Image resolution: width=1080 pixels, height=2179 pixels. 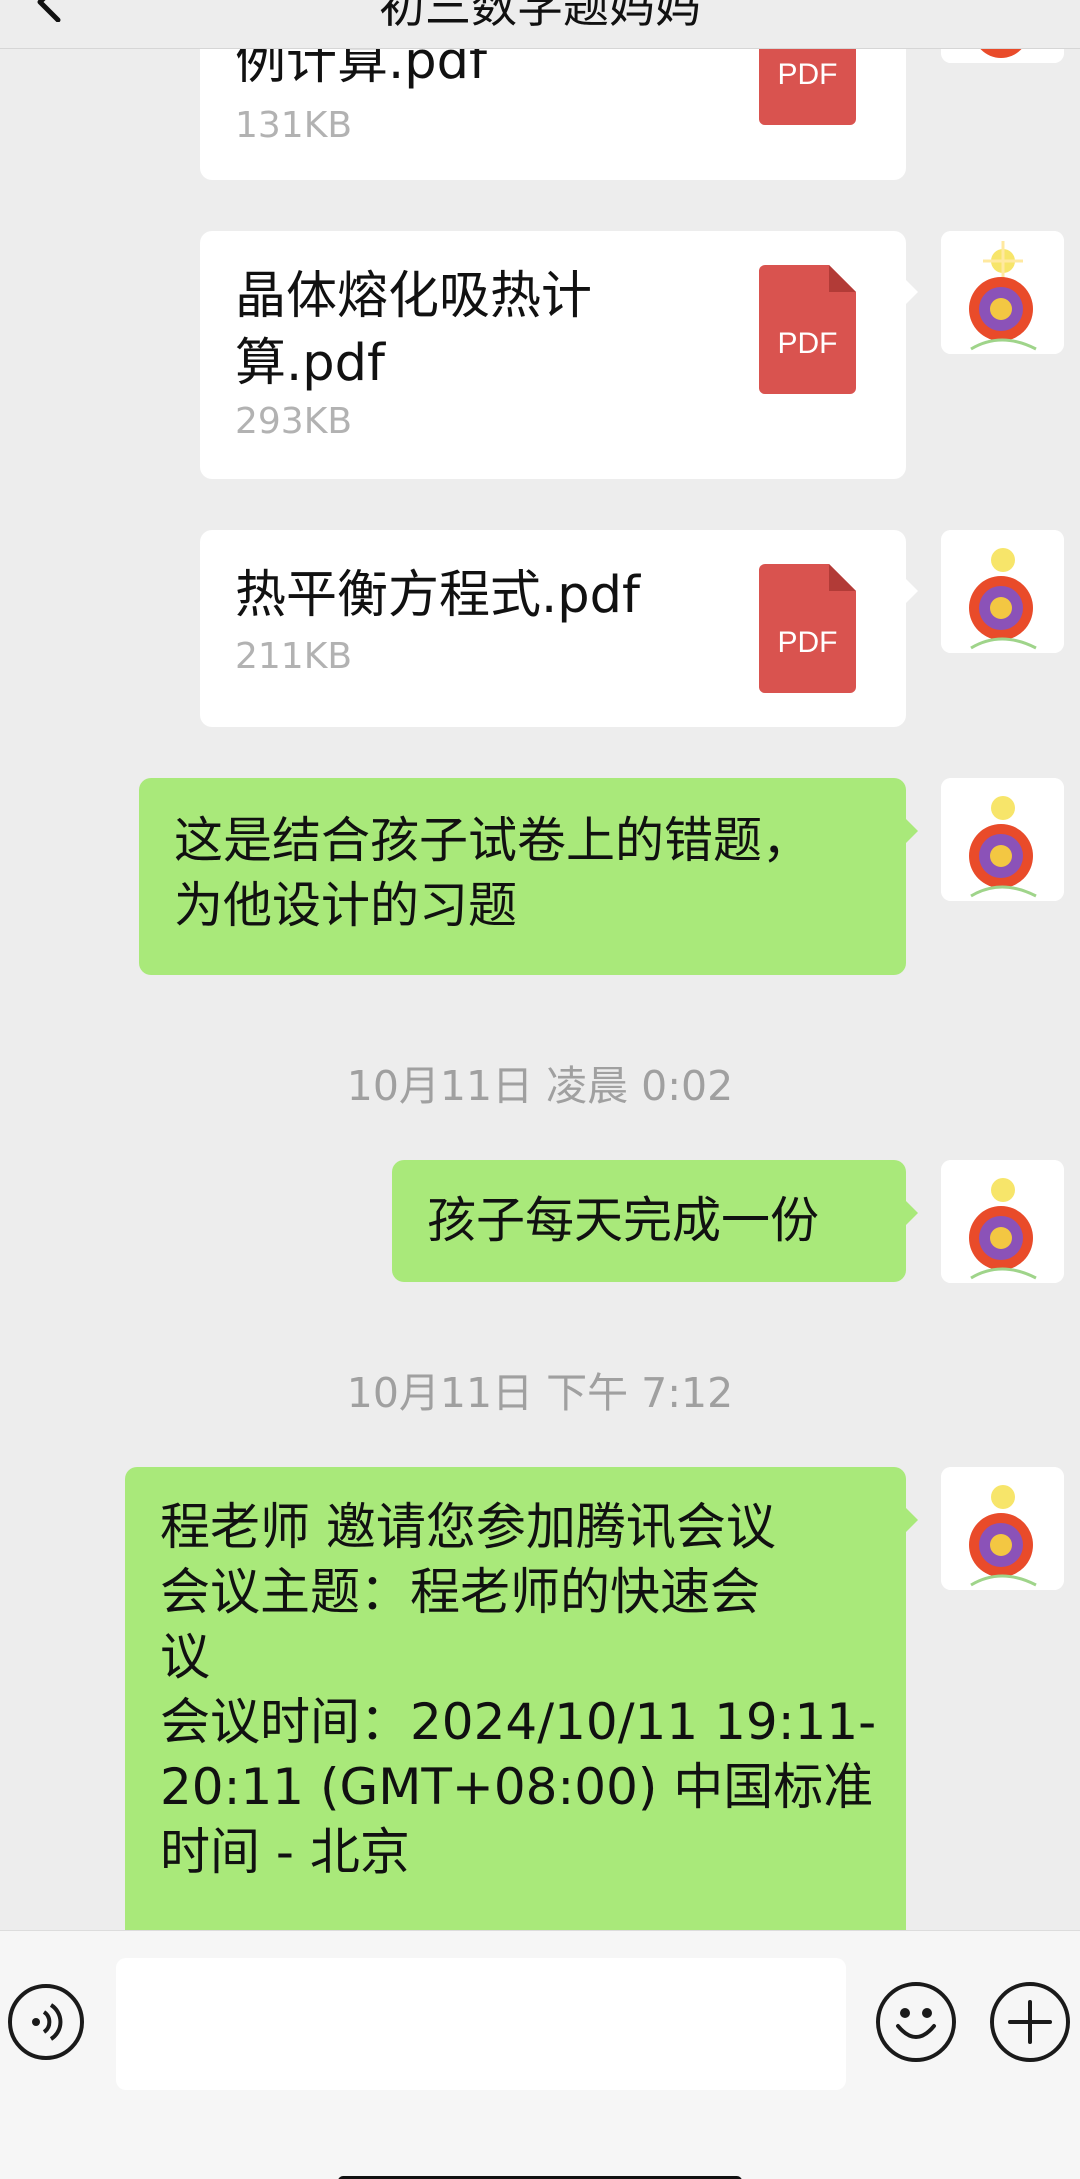 I want to click on file-message: 晶体熔化吸热计算.pdf 293KB PDF, so click(x=559, y=355).